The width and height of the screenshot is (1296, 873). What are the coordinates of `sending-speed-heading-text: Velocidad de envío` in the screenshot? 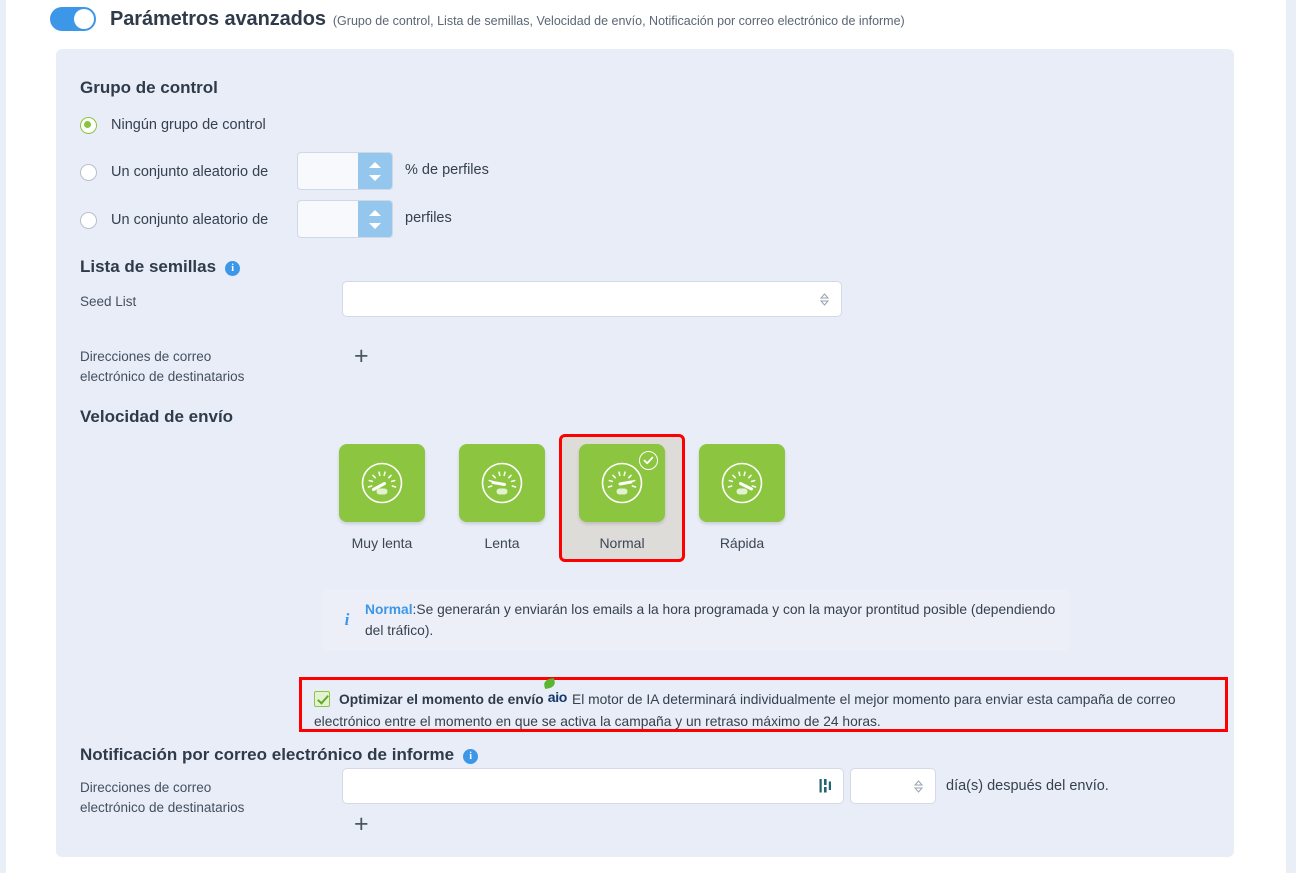 It's located at (157, 416).